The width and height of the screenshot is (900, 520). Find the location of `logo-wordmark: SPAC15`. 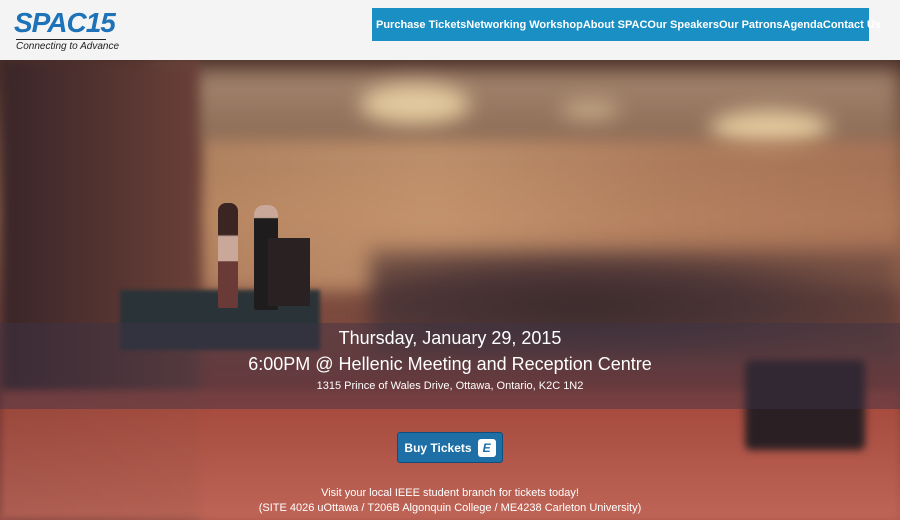

logo-wordmark: SPAC15 is located at coordinates (65, 22).